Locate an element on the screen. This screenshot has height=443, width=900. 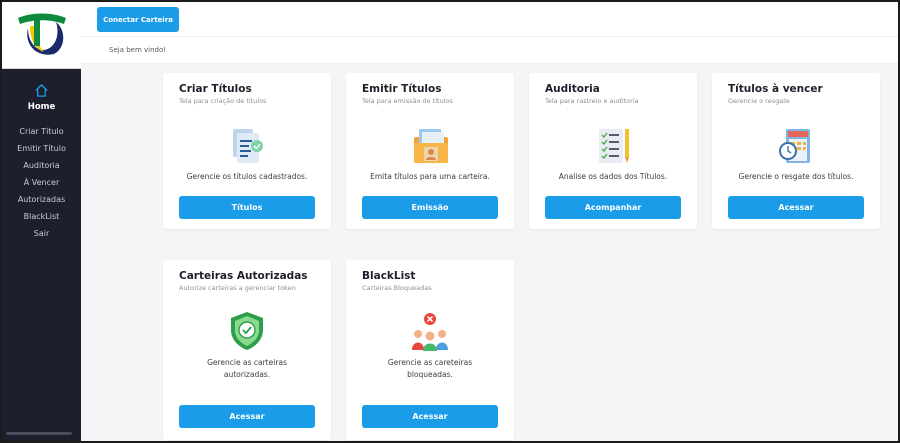
card-title: Criar Títulos is located at coordinates (215, 89).